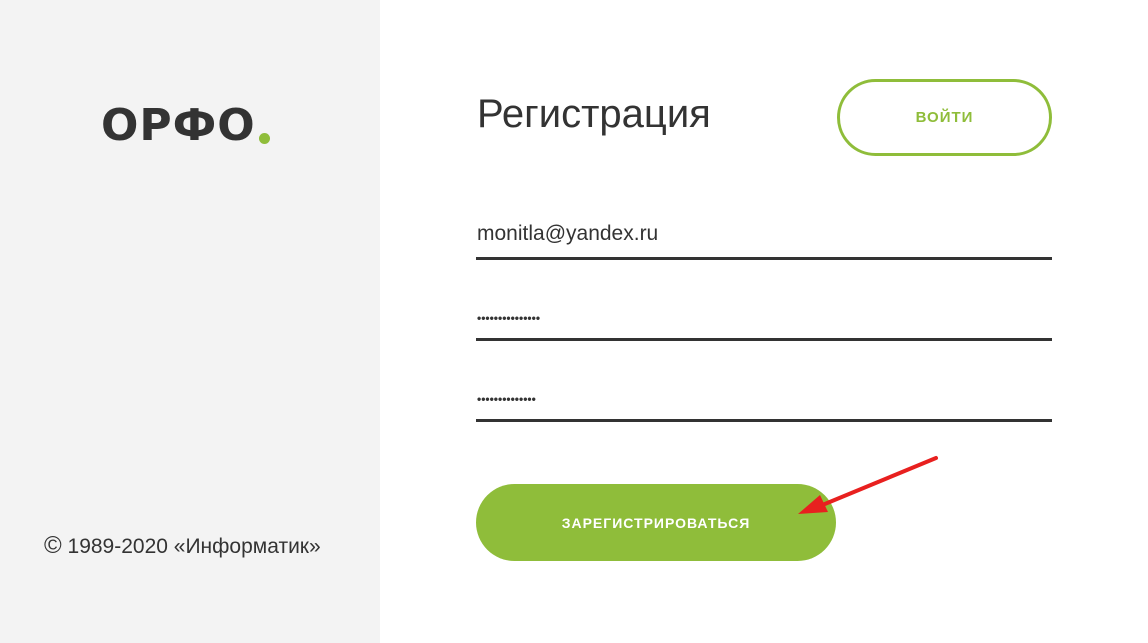  What do you see at coordinates (53, 545) in the screenshot?
I see `copyright-sign: ©` at bounding box center [53, 545].